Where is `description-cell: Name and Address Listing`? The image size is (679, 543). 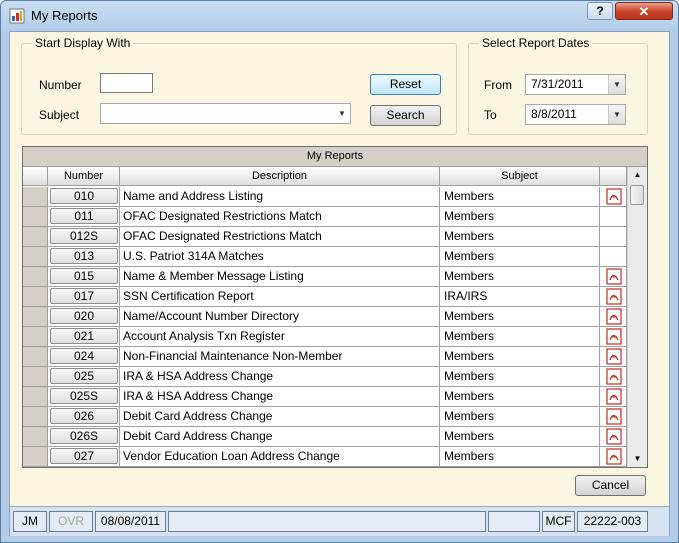
description-cell: Name and Address Listing is located at coordinates (280, 197).